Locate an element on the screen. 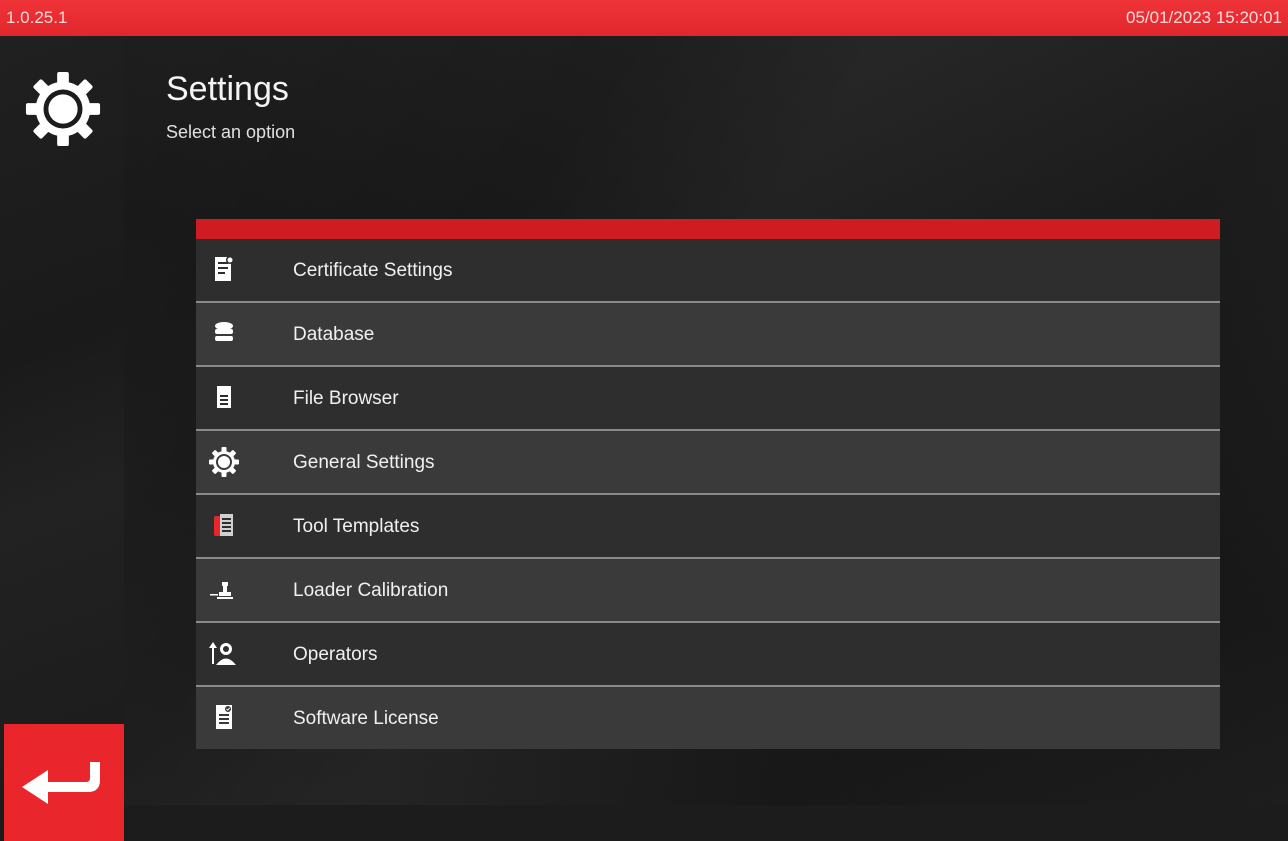 The image size is (1288, 841). operator-icon is located at coordinates (222, 653).